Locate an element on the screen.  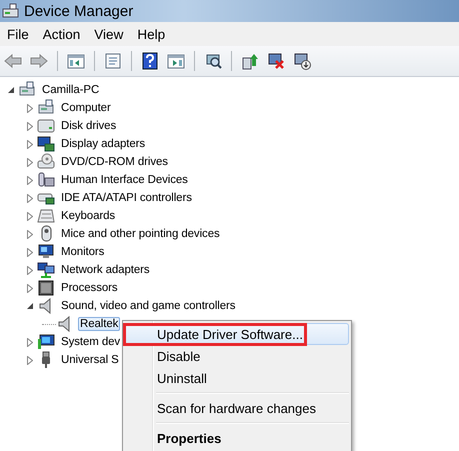
tree-item: Monitors is located at coordinates (82, 252).